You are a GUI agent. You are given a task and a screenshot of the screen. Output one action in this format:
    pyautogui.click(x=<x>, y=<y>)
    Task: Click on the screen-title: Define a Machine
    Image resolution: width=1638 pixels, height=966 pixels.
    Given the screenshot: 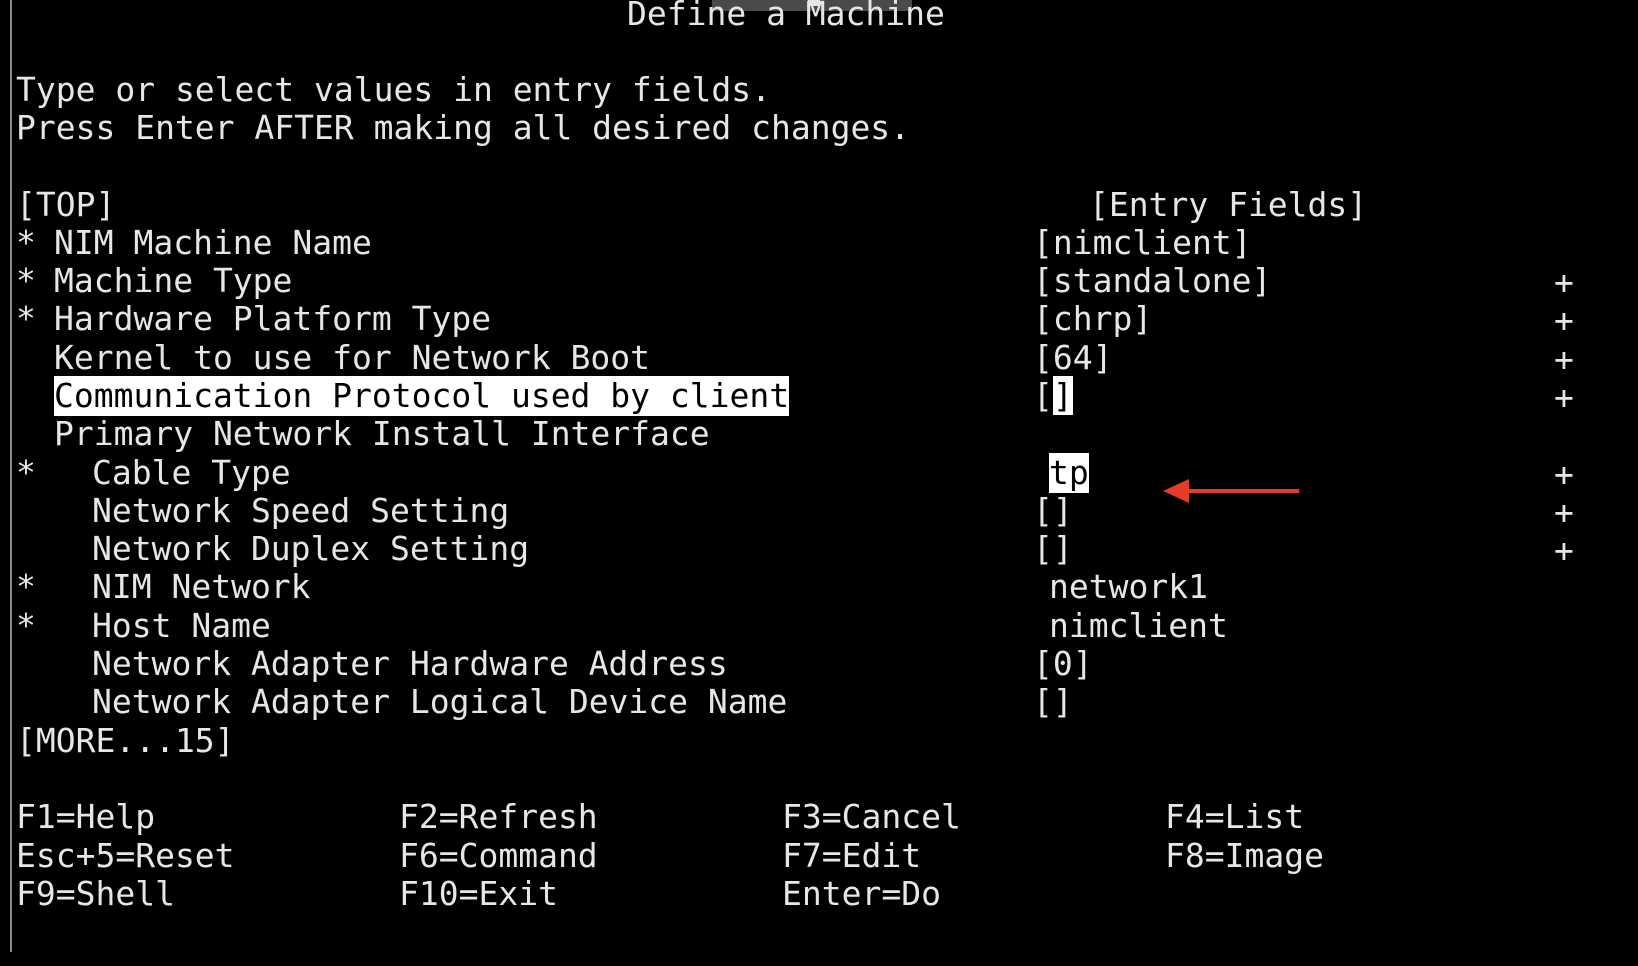 What is the action you would take?
    pyautogui.click(x=786, y=16)
    